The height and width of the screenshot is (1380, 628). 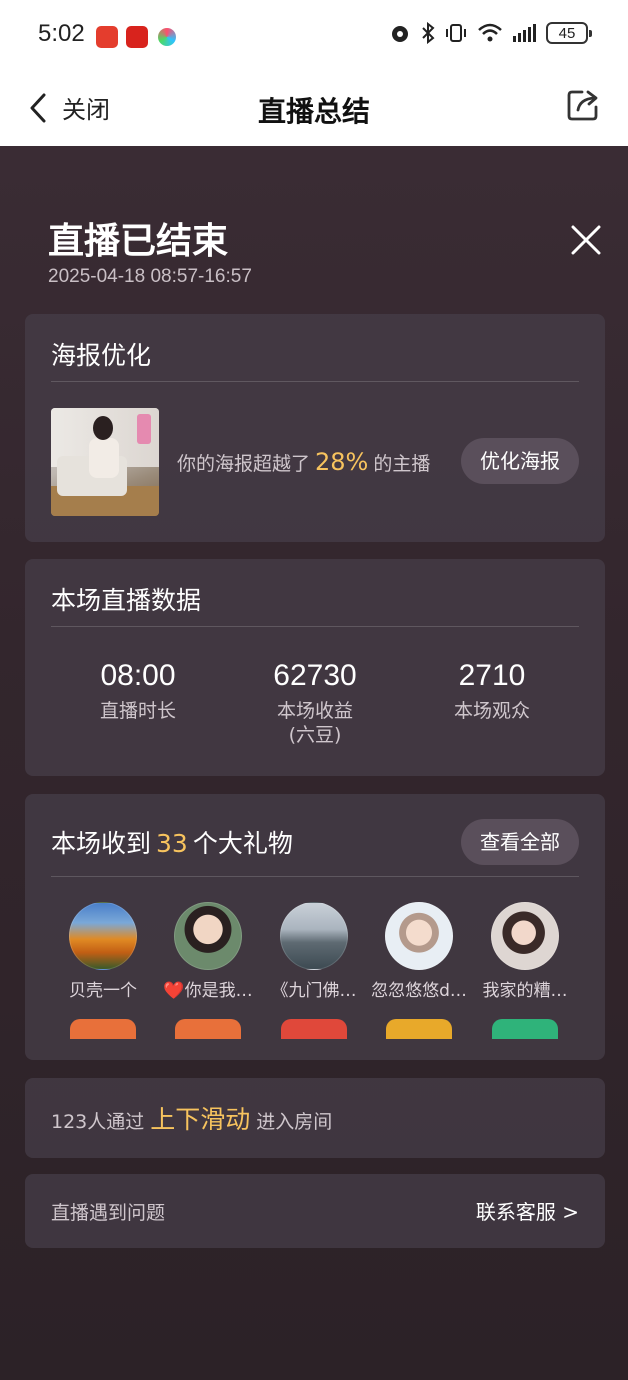 I want to click on optimize-poster-button: 优化海报, so click(x=520, y=461).